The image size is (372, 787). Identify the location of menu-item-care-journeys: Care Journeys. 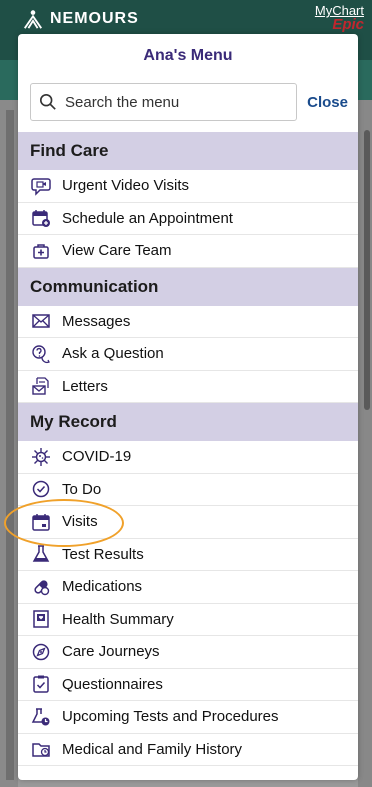
(188, 652).